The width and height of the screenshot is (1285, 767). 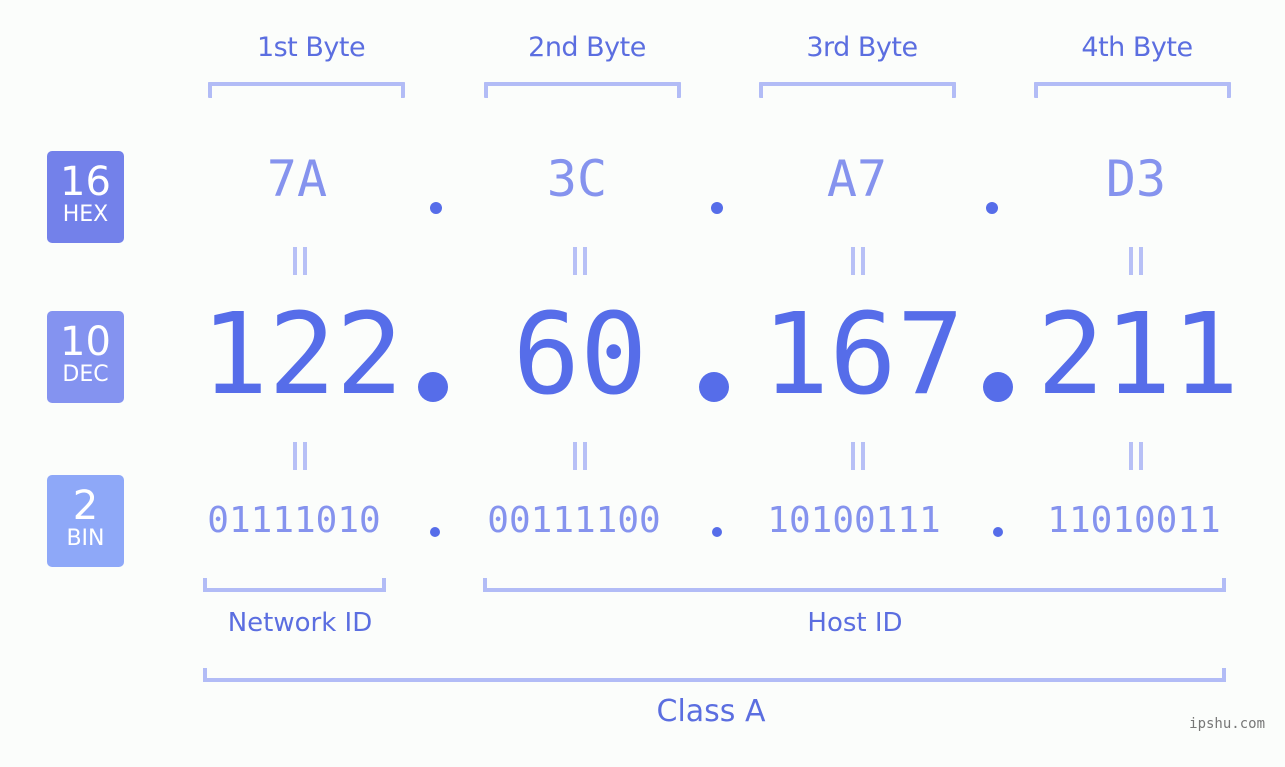 What do you see at coordinates (854, 585) in the screenshot?
I see `host-id-bracket` at bounding box center [854, 585].